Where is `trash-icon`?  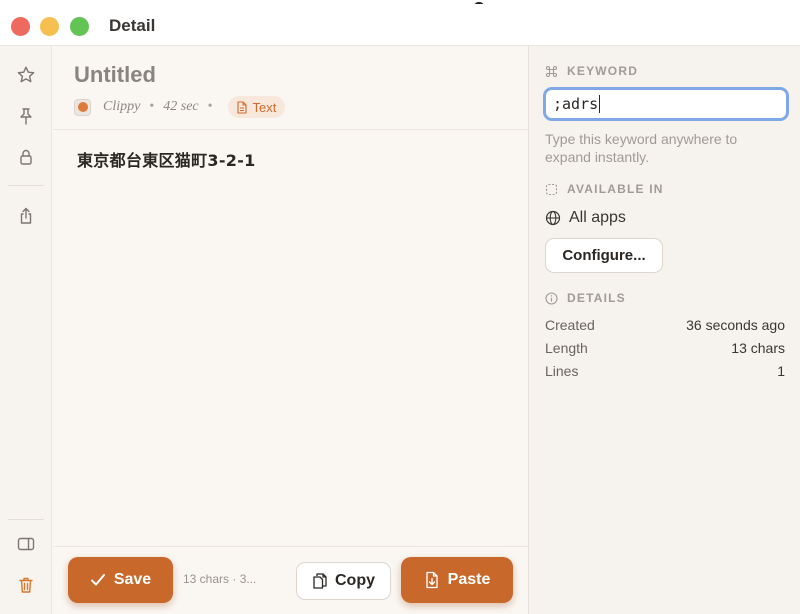 trash-icon is located at coordinates (26, 585).